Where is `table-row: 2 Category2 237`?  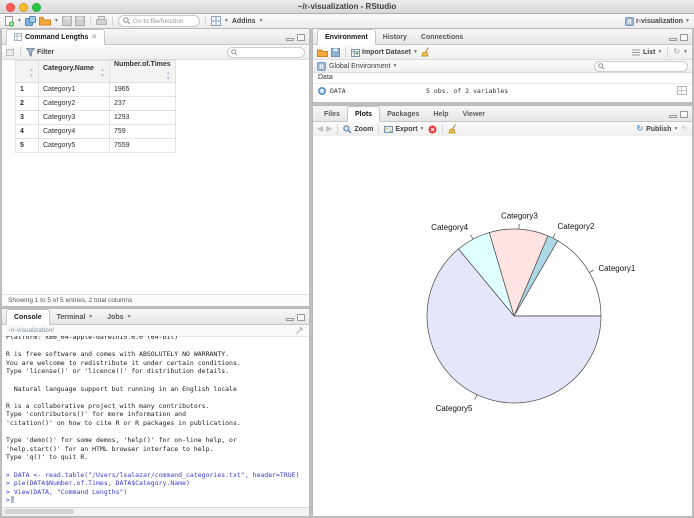
table-row: 2 Category2 237 is located at coordinates (95, 103).